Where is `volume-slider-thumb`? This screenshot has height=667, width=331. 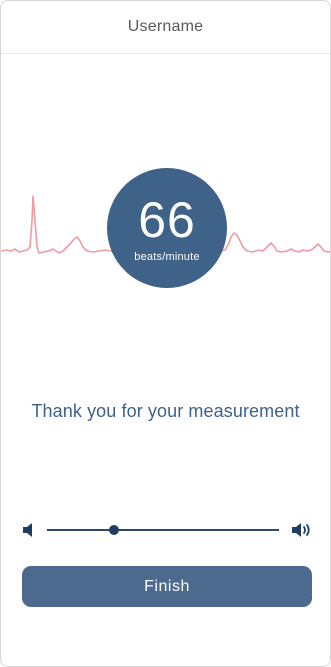
volume-slider-thumb is located at coordinates (114, 530).